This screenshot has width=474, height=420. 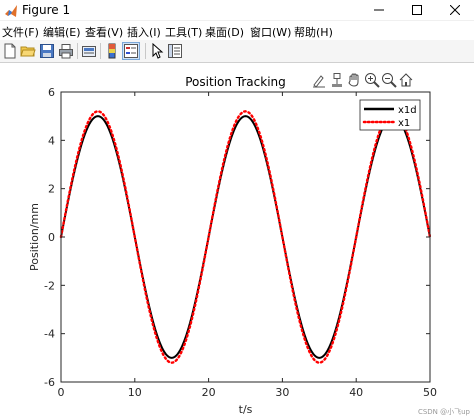 I want to click on figure-toolbar, so click(x=237, y=51).